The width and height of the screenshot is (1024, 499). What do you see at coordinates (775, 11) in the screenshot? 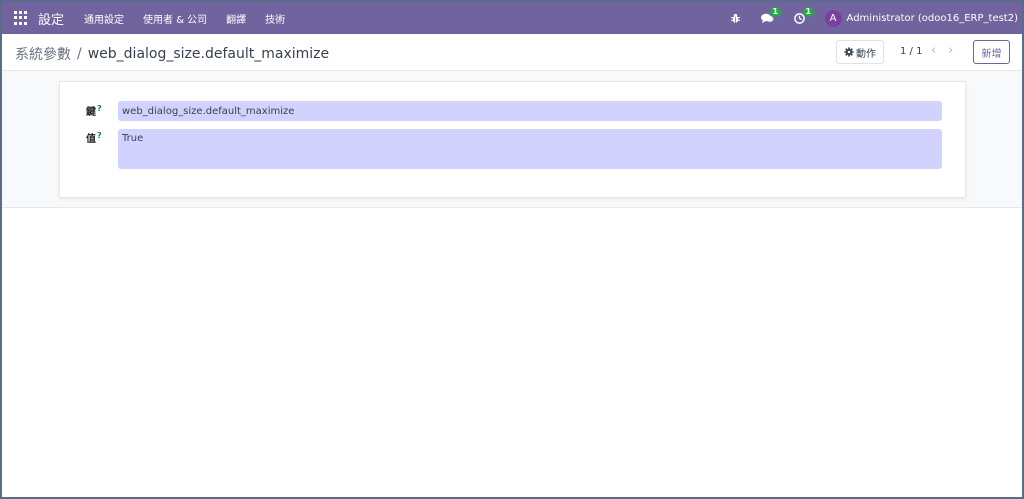
I see `messages-count-badge: 1` at bounding box center [775, 11].